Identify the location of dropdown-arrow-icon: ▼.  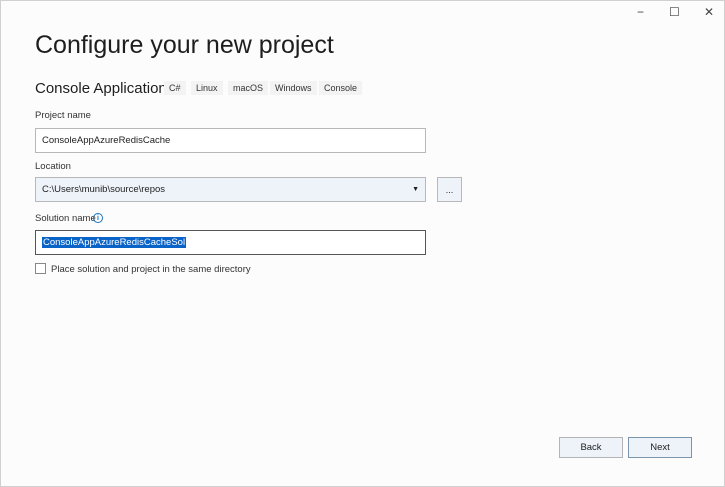
(415, 189).